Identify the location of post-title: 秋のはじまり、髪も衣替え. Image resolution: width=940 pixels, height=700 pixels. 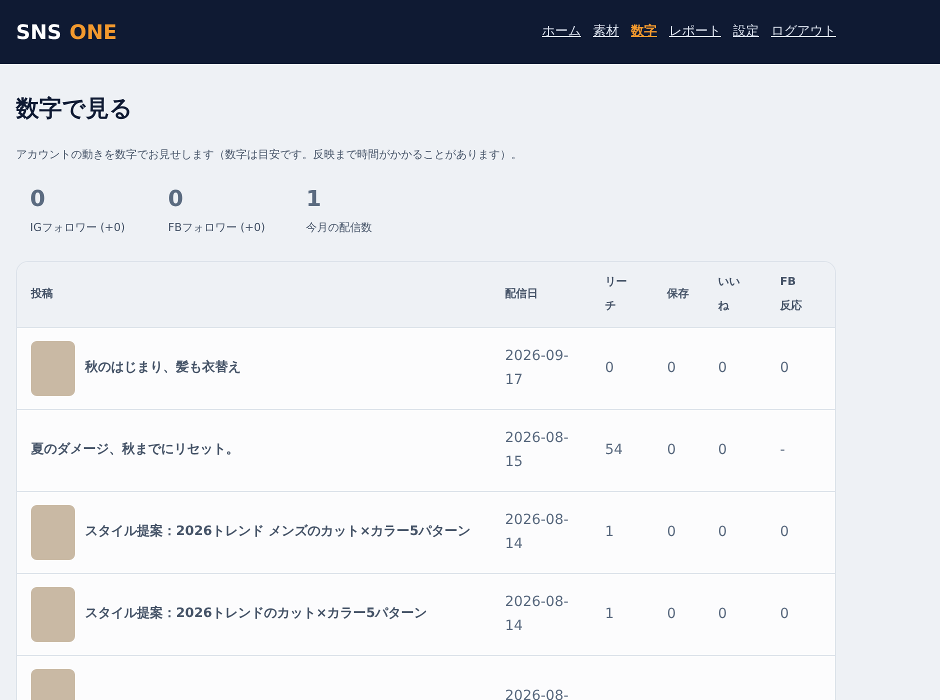
(163, 368).